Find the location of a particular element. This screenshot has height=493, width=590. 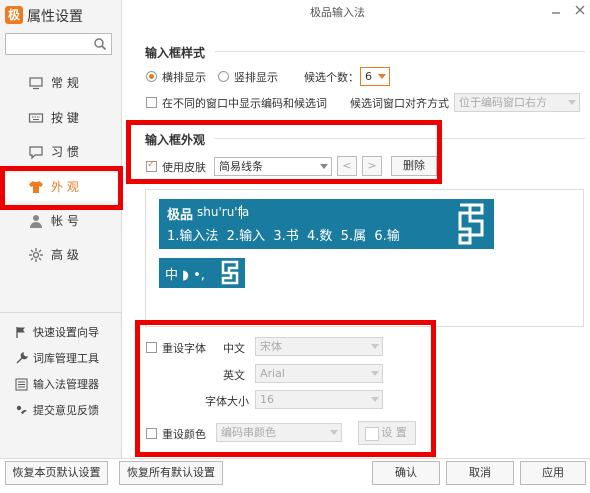

nav-item-label: 帐 号 is located at coordinates (65, 221).